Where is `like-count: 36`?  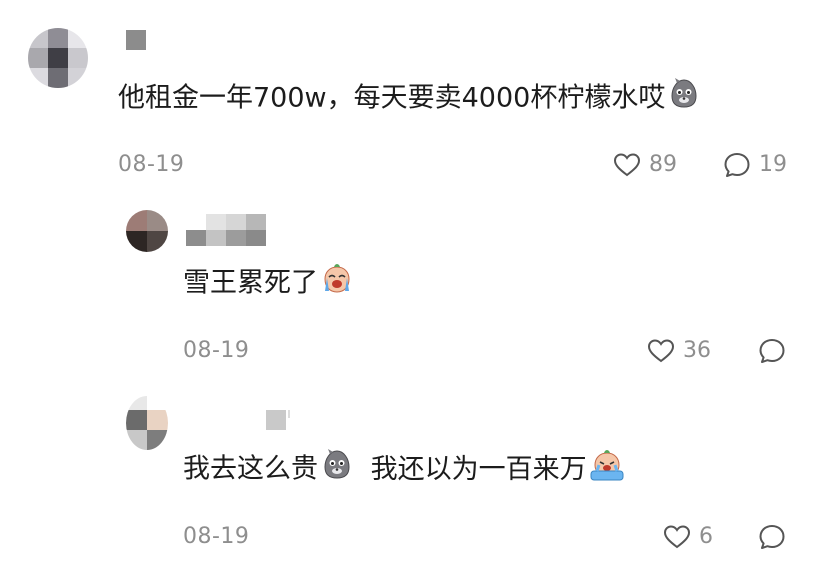 like-count: 36 is located at coordinates (697, 350).